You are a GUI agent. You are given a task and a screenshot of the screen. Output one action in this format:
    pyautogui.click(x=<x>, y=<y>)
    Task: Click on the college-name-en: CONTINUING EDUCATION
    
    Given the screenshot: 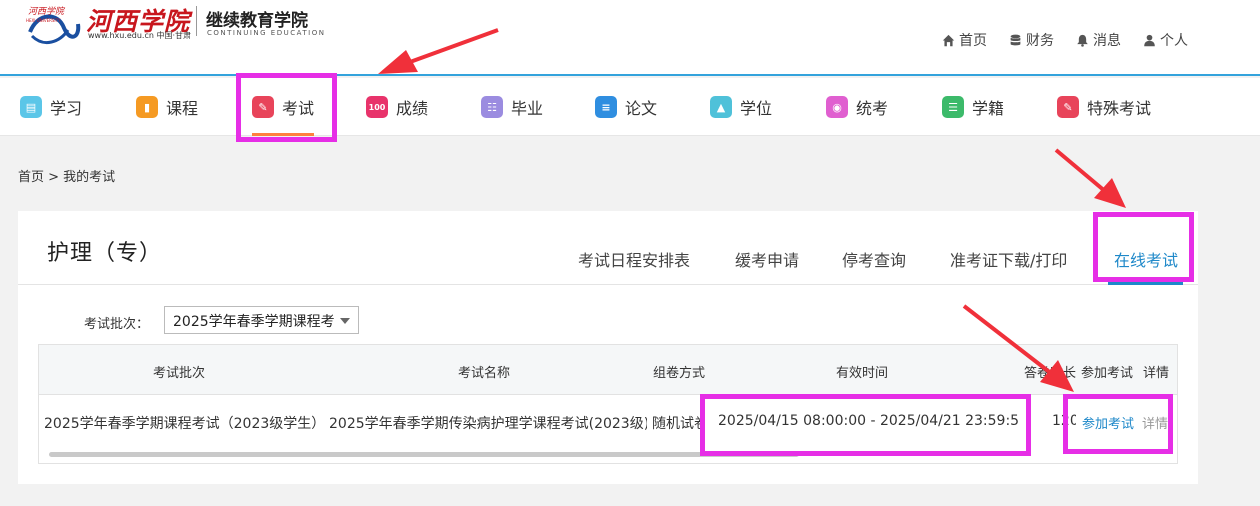 What is the action you would take?
    pyautogui.click(x=266, y=33)
    